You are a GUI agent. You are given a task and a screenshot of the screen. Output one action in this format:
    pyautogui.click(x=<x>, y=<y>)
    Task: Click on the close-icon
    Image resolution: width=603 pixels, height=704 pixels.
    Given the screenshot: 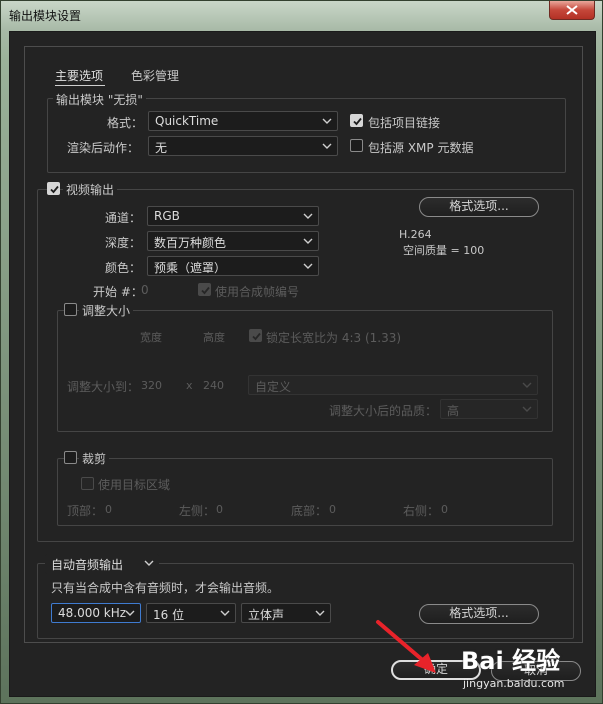 What is the action you would take?
    pyautogui.click(x=572, y=10)
    